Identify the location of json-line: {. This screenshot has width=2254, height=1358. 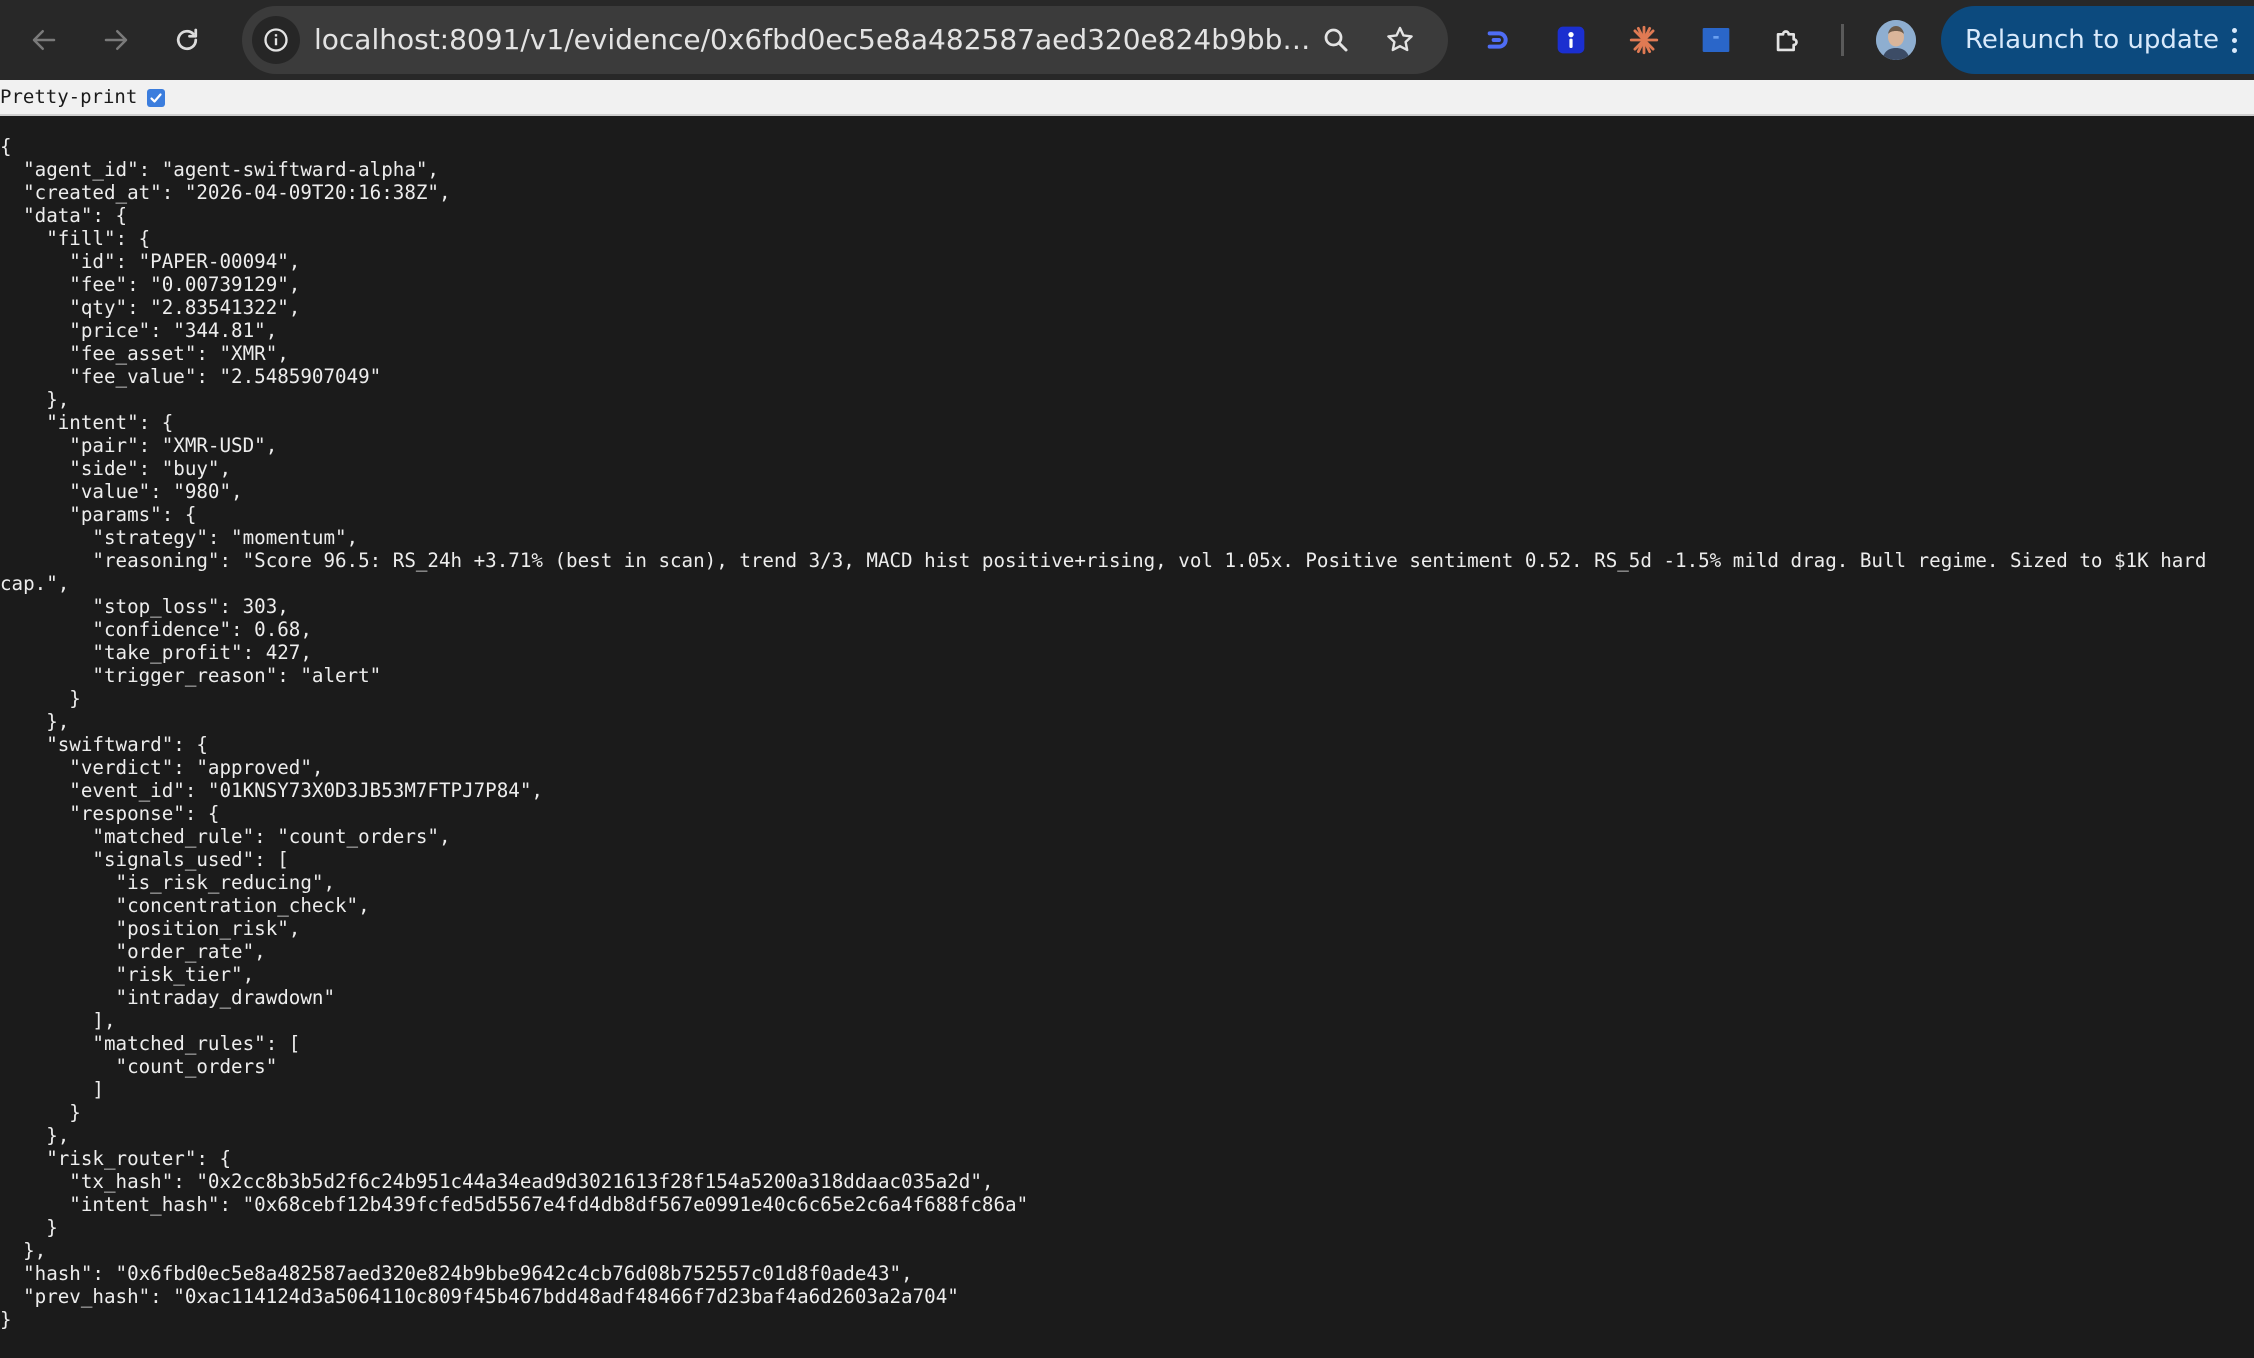
(6, 146).